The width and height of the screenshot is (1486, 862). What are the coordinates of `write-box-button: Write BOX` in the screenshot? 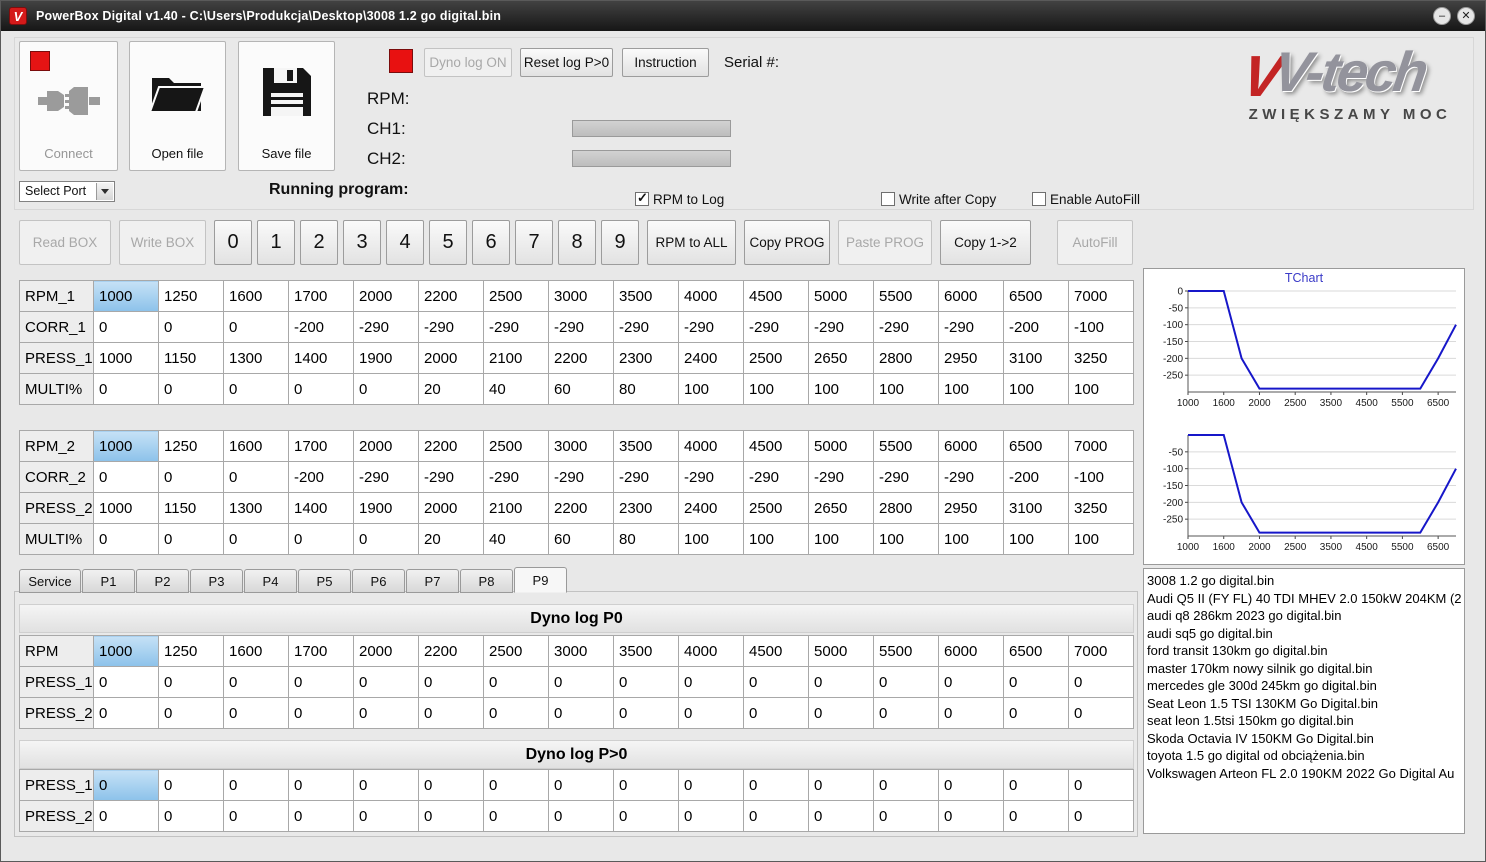 It's located at (162, 242).